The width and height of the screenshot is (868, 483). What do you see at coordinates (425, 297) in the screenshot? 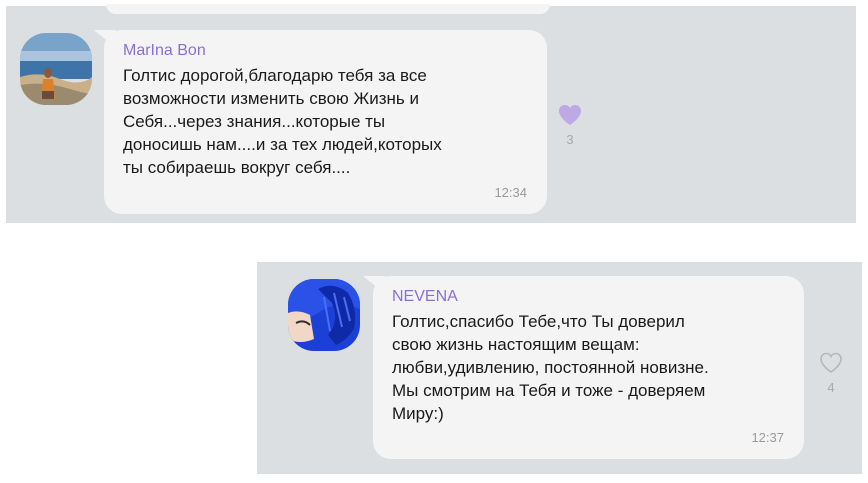
I see `message-author: NEVENA` at bounding box center [425, 297].